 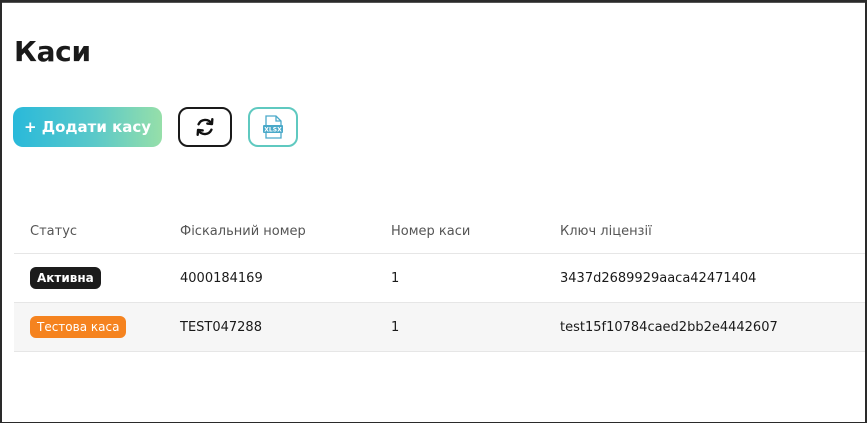 What do you see at coordinates (52, 51) in the screenshot?
I see `page-title: Каси` at bounding box center [52, 51].